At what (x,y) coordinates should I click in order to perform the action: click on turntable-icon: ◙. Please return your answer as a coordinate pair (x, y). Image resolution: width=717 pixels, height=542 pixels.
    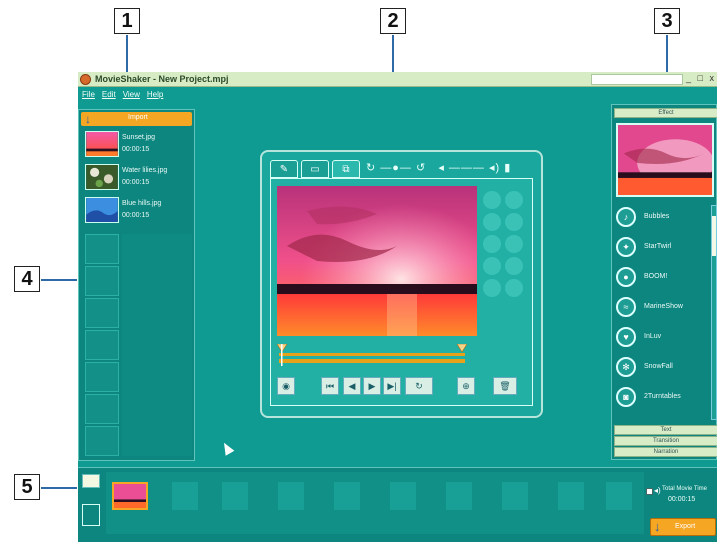
    Looking at the image, I should click on (626, 397).